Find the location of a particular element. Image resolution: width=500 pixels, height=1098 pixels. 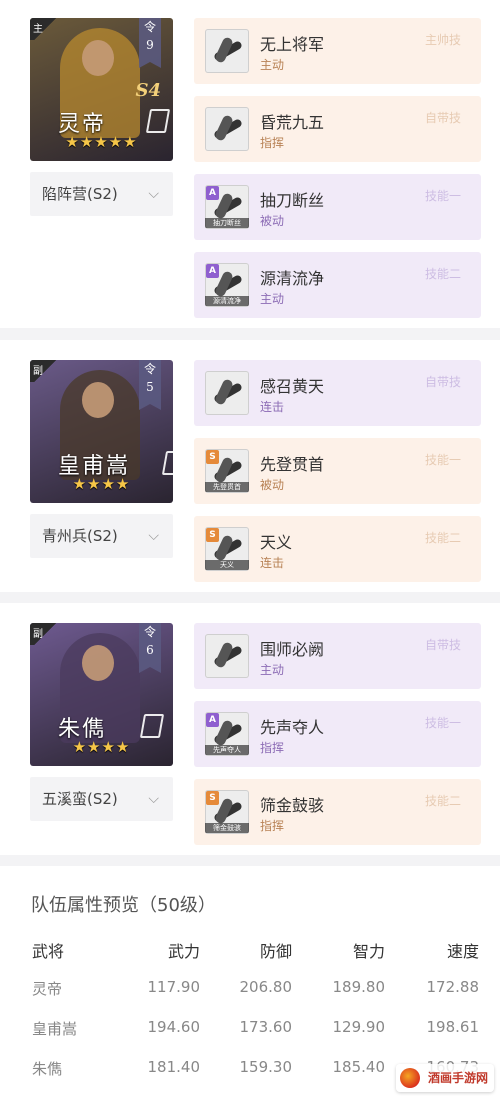

hero-level-badge: 令 6 is located at coordinates (150, 648).